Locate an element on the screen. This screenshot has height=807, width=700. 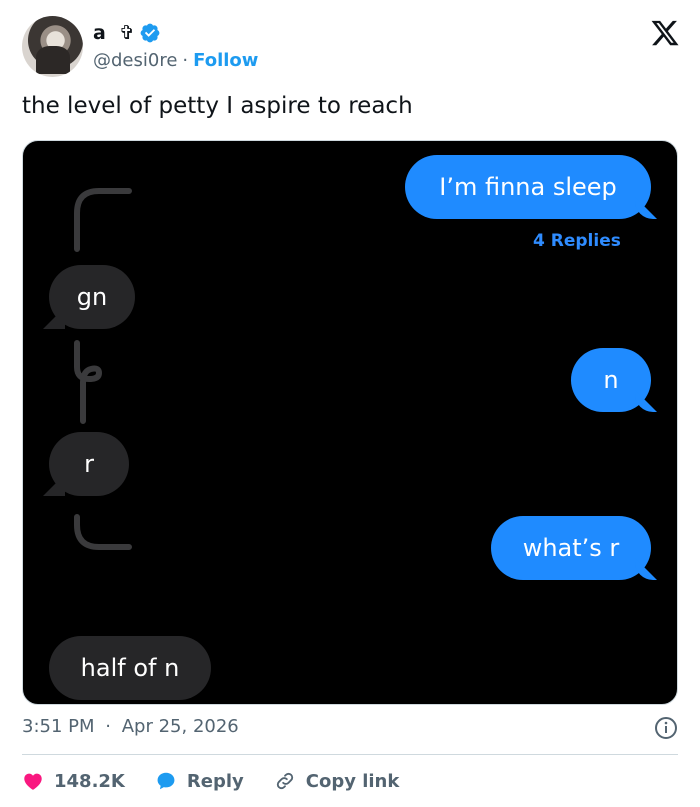
link-icon is located at coordinates (284, 781).